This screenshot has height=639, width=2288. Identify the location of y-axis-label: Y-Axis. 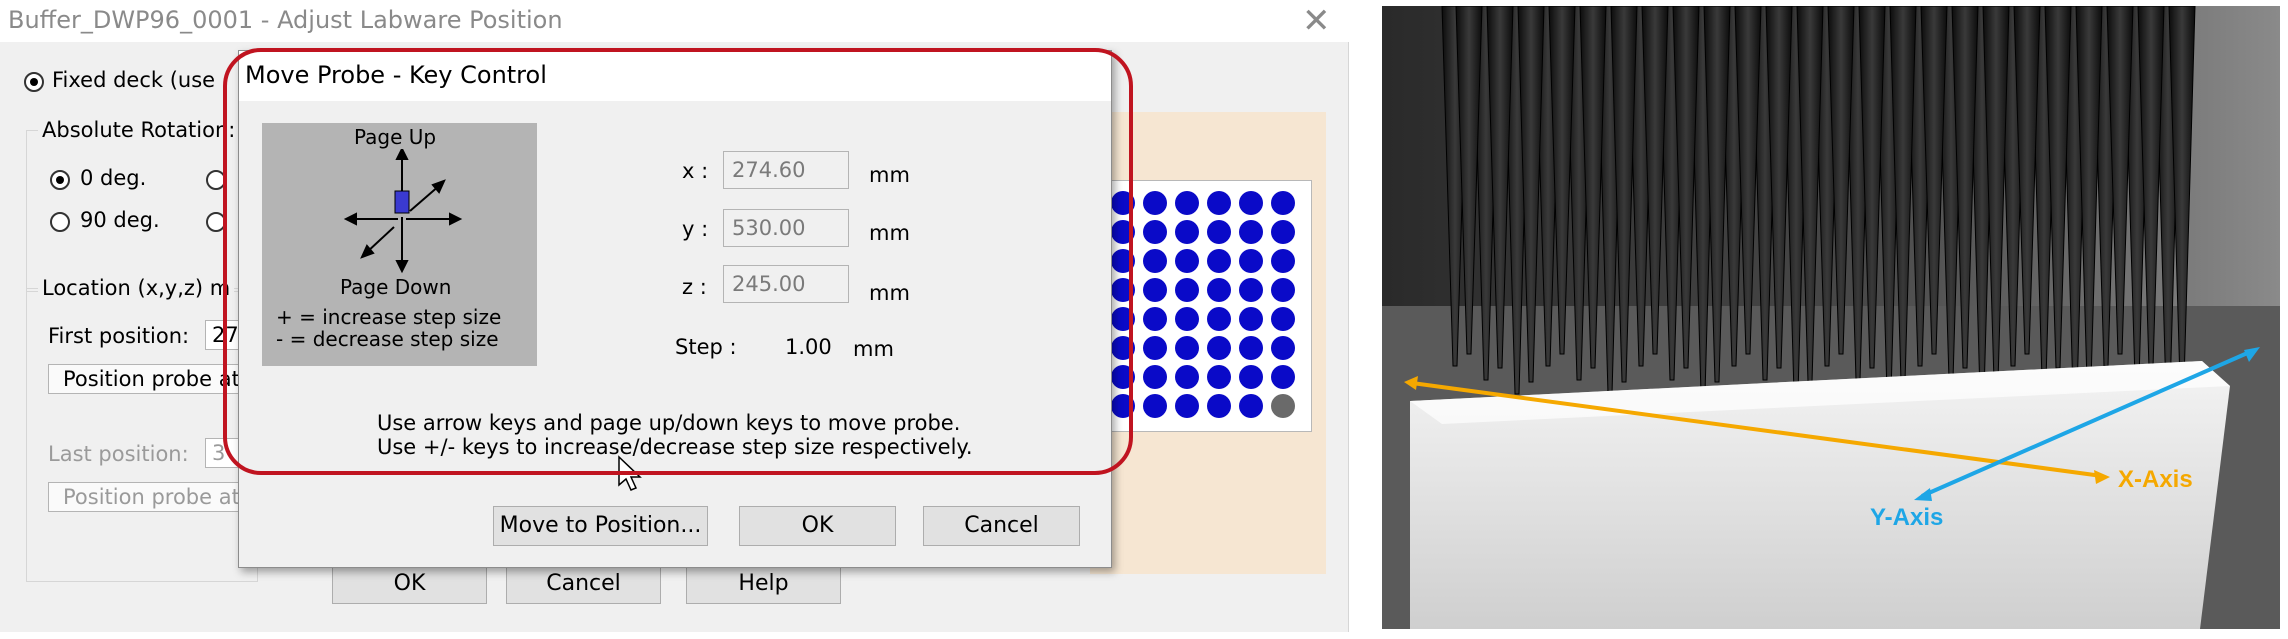
(1907, 517).